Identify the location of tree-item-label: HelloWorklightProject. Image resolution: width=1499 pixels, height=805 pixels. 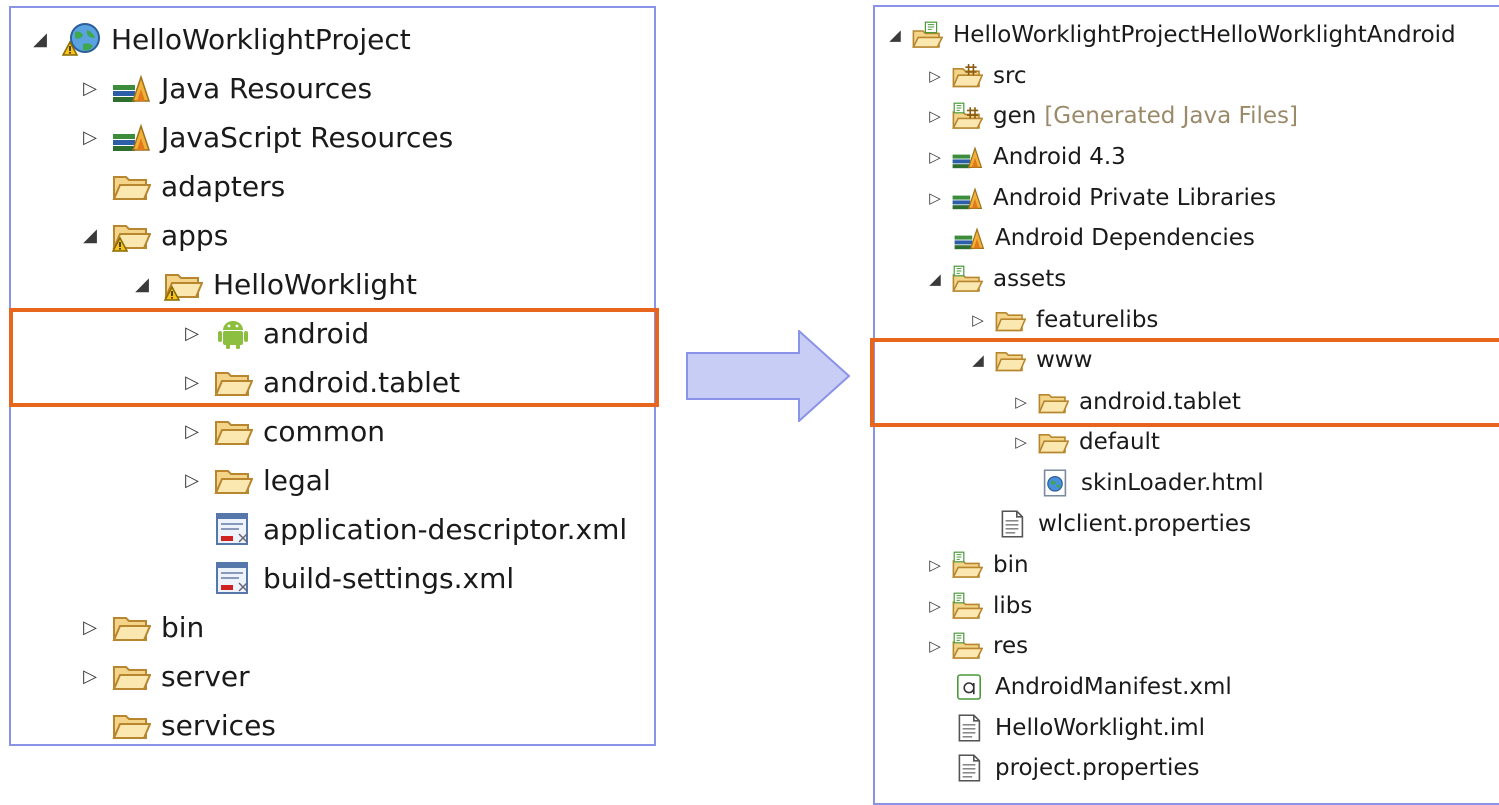
(261, 39).